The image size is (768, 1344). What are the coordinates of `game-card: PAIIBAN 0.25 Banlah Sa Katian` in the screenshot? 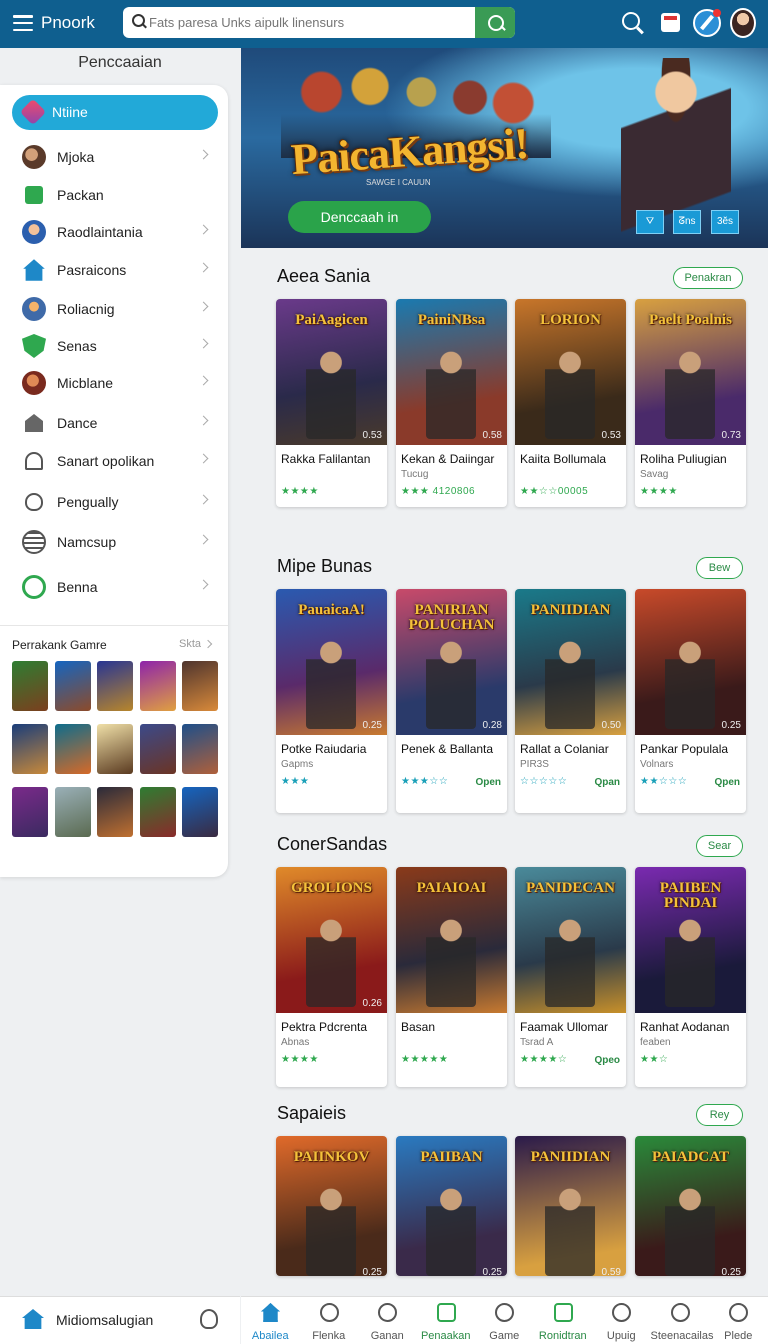 It's located at (451, 1206).